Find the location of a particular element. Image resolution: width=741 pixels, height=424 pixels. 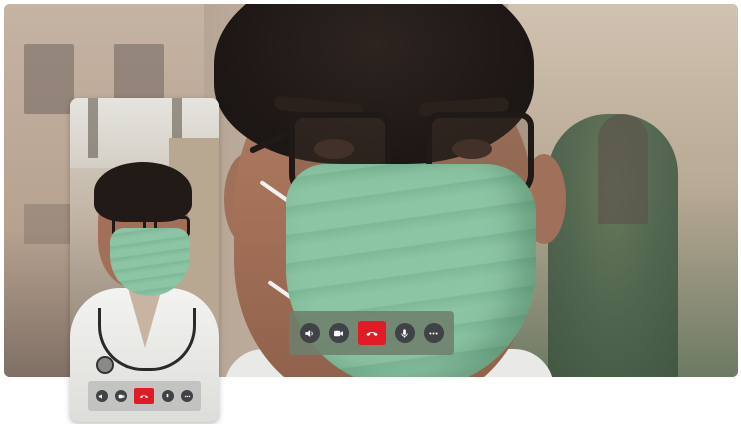

self-end-call-button is located at coordinates (144, 396).